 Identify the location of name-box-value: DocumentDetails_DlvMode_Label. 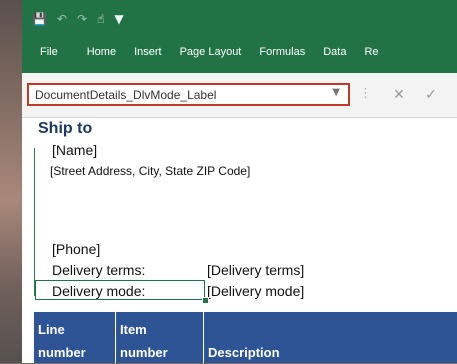
(126, 95).